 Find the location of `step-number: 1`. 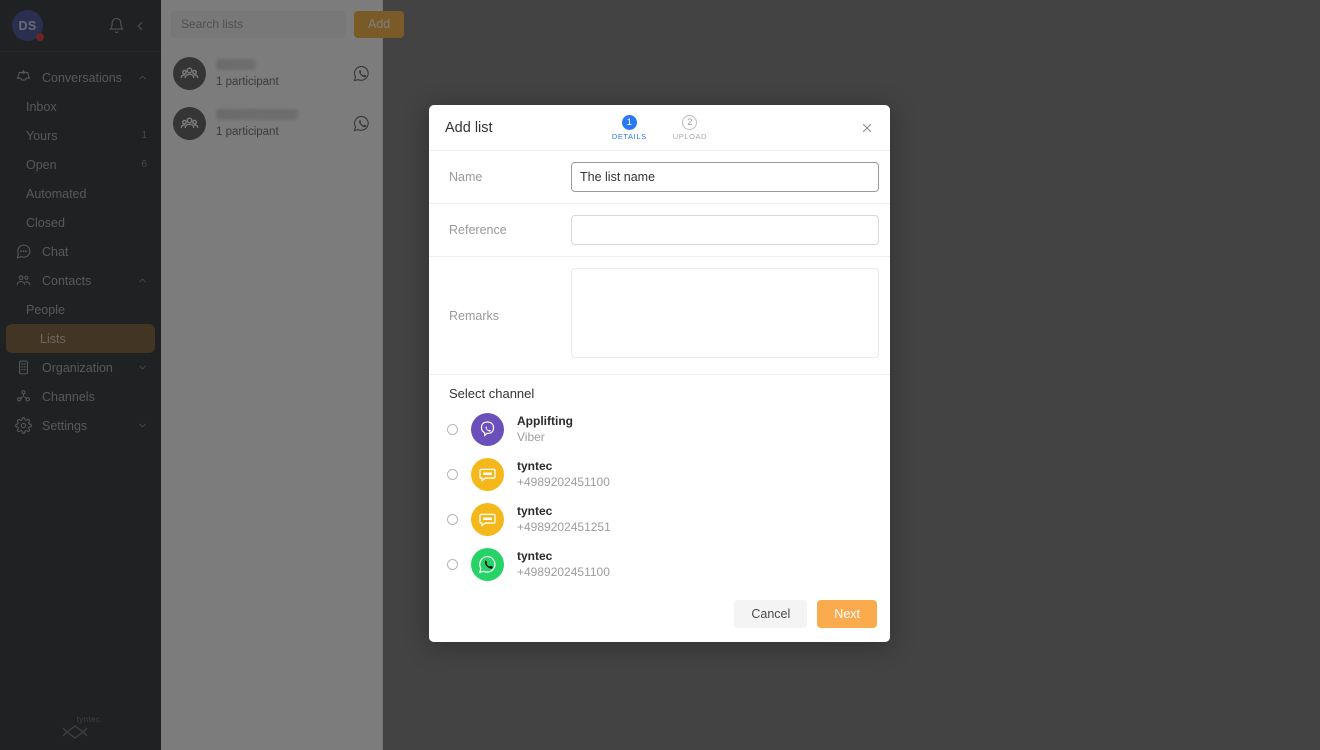

step-number: 1 is located at coordinates (629, 122).